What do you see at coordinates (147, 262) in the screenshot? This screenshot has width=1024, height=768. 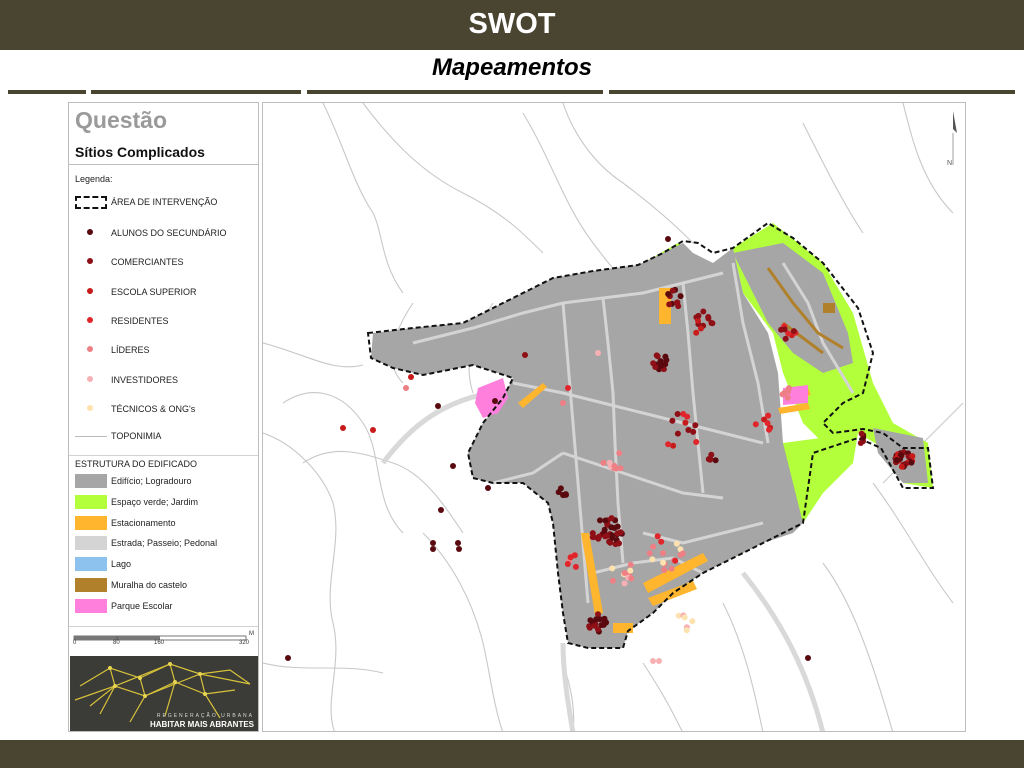 I see `legend-label: COMERCIANTES` at bounding box center [147, 262].